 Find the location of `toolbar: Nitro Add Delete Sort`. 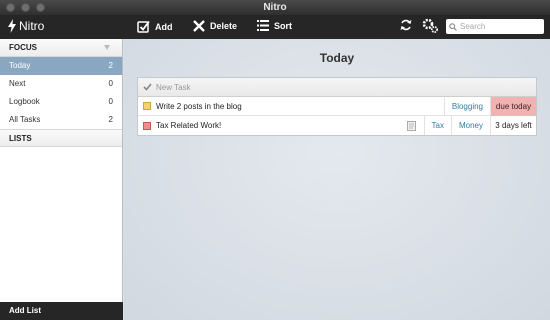

toolbar: Nitro Add Delete Sort is located at coordinates (275, 27).